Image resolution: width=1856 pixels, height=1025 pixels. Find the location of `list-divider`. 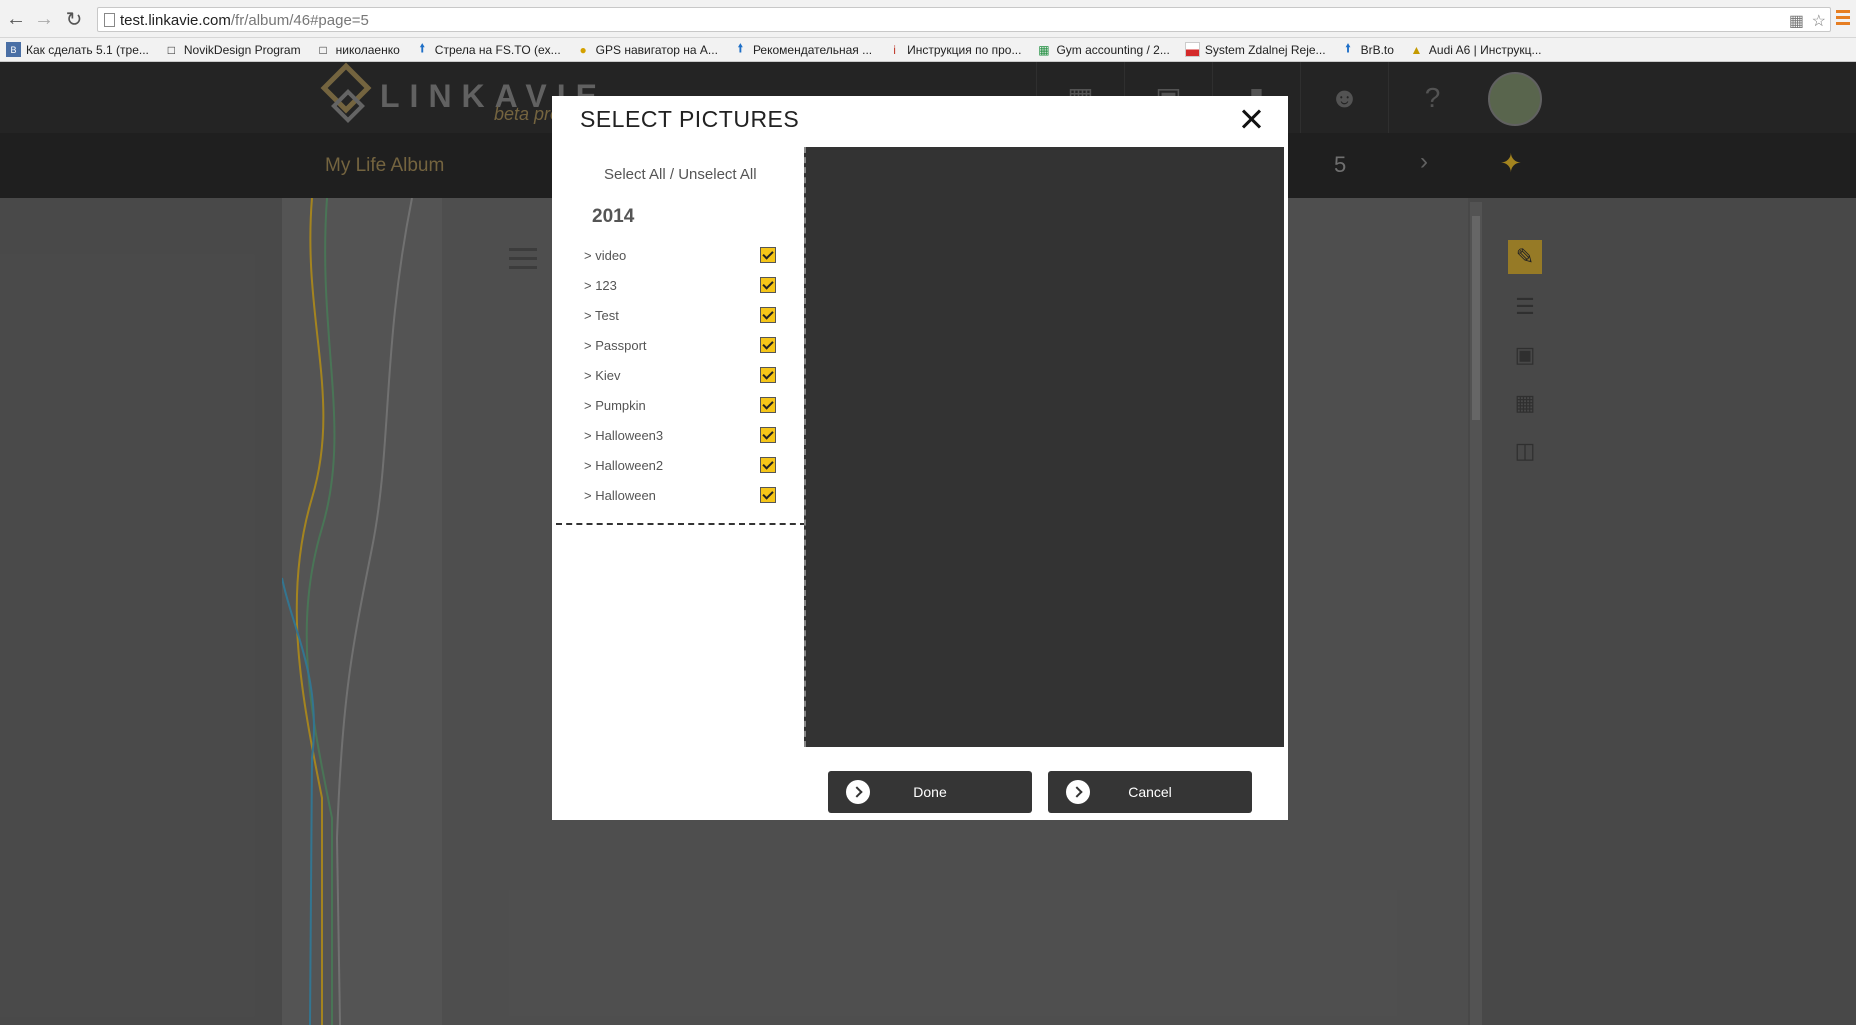

list-divider is located at coordinates (681, 524).